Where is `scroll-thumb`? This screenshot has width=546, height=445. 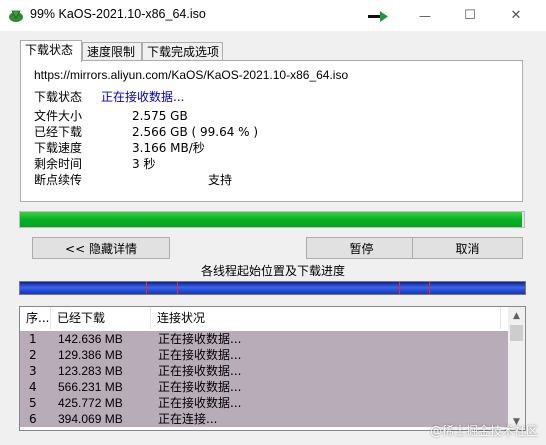 scroll-thumb is located at coordinates (516, 333).